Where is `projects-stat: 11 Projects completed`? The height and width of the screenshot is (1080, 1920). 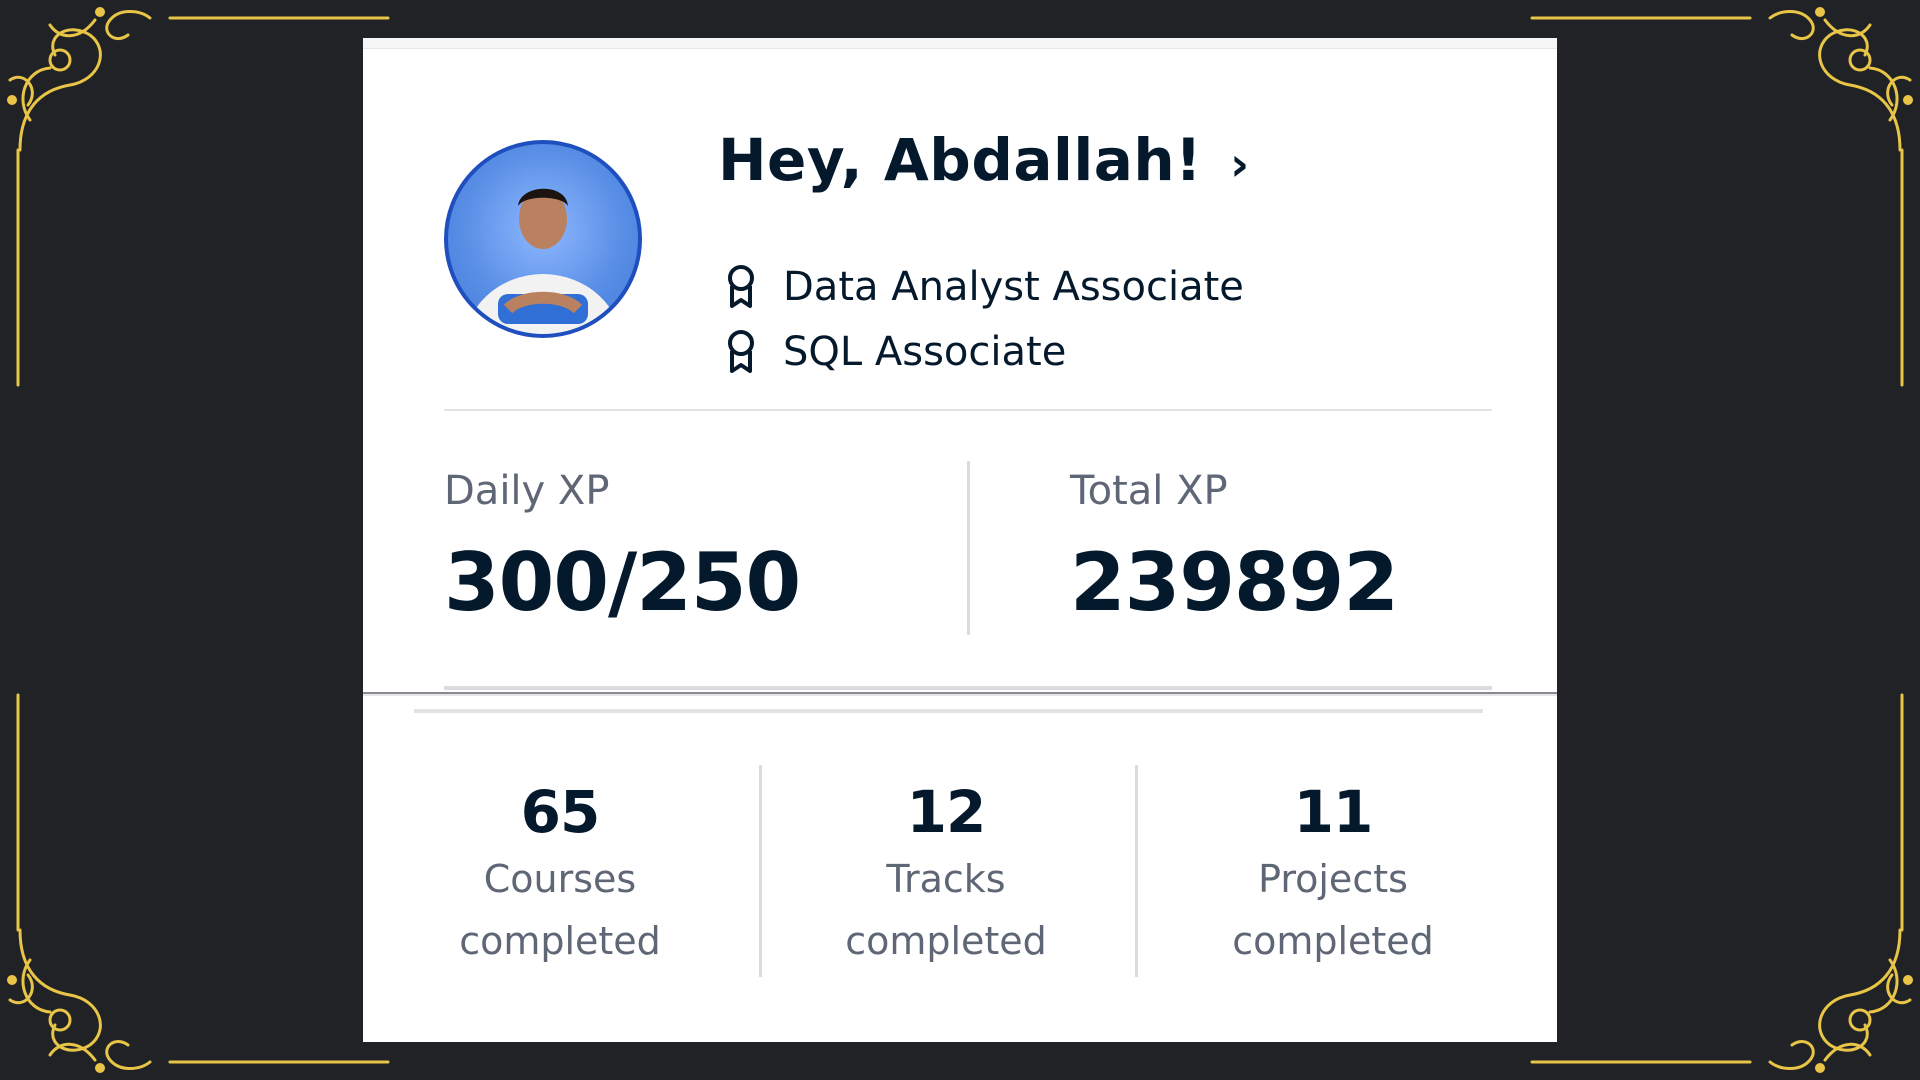
projects-stat: 11 Projects completed is located at coordinates (1333, 874).